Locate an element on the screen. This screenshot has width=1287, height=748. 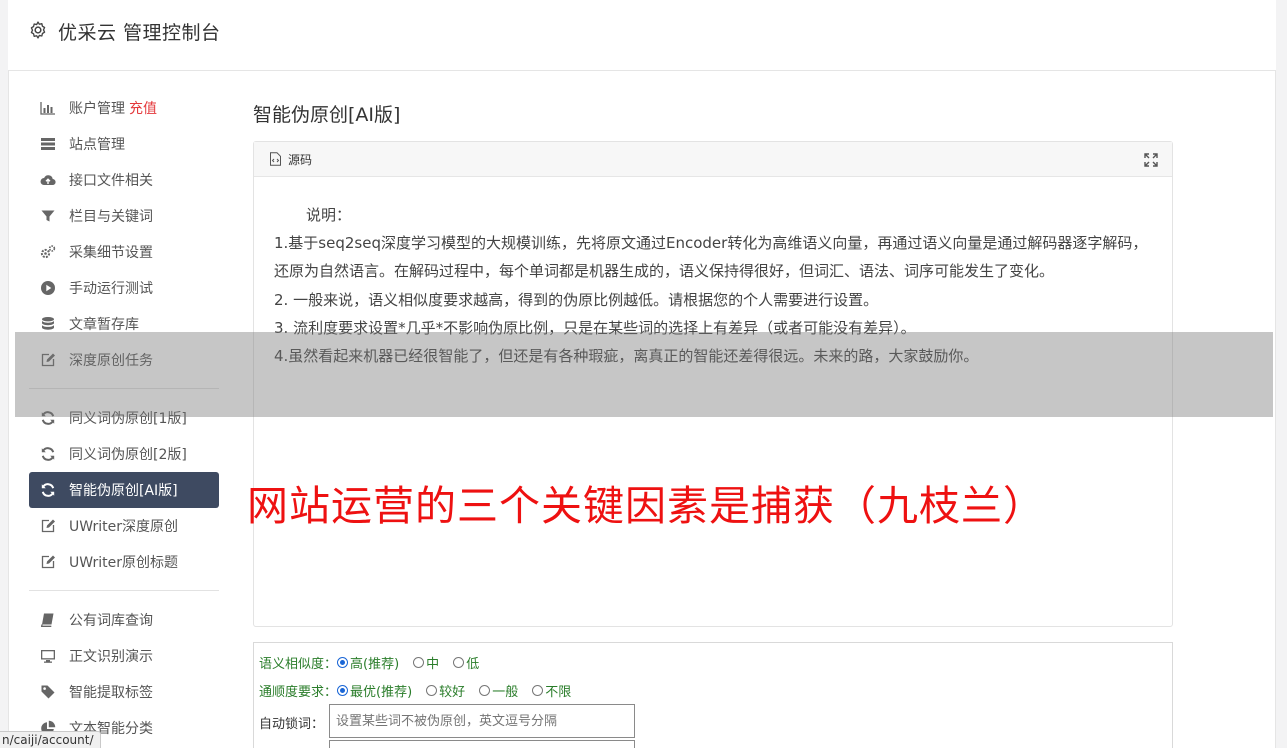
fluency-option: 不限 is located at coordinates (551, 690).